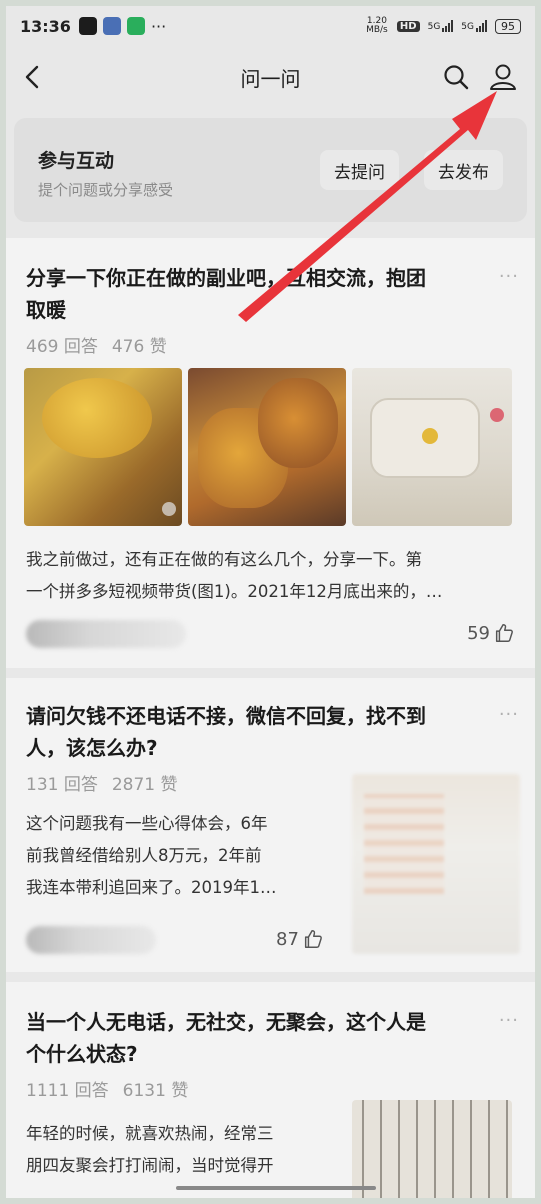 The height and width of the screenshot is (1204, 541). What do you see at coordinates (503, 77) in the screenshot?
I see `user-icon` at bounding box center [503, 77].